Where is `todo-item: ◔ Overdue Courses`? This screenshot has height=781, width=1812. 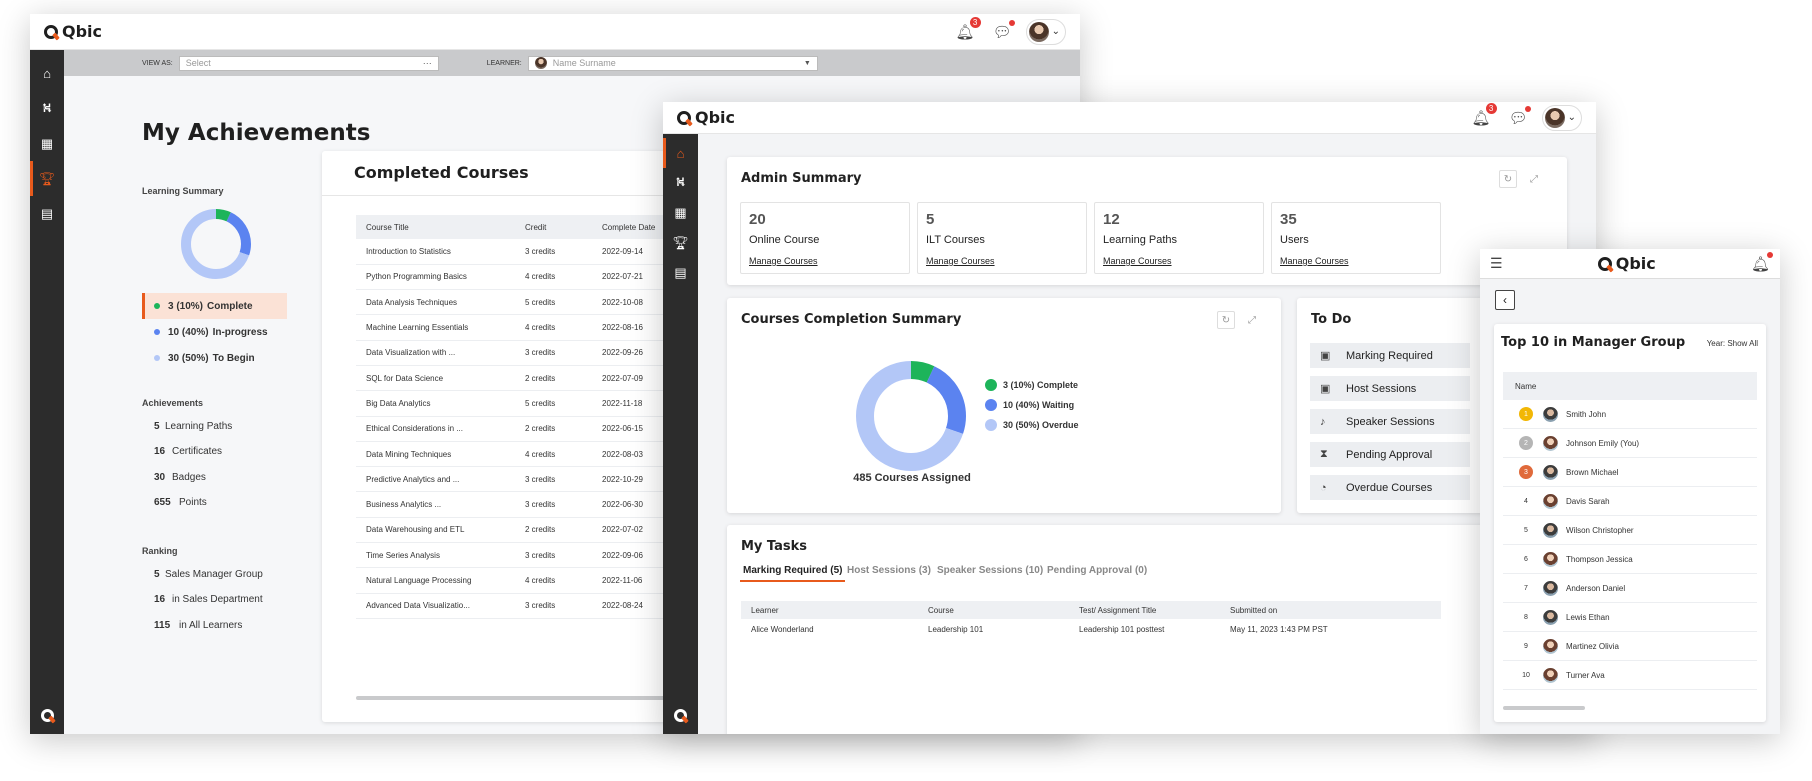
todo-item: ◔ Overdue Courses is located at coordinates (1390, 487).